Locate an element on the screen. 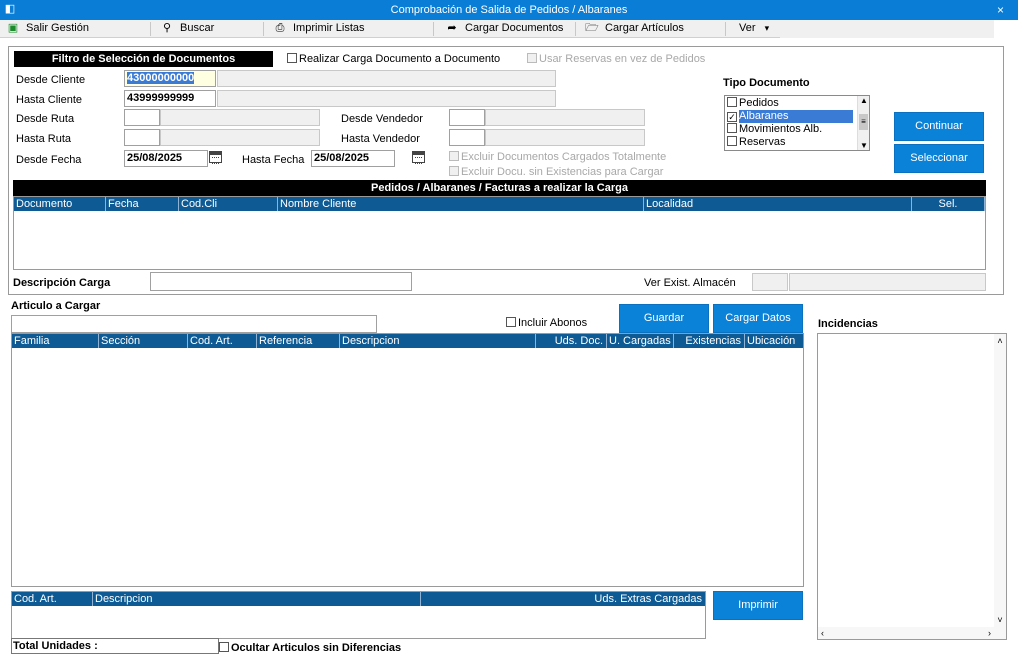  scroll-up-icon: ▲ is located at coordinates (864, 100).